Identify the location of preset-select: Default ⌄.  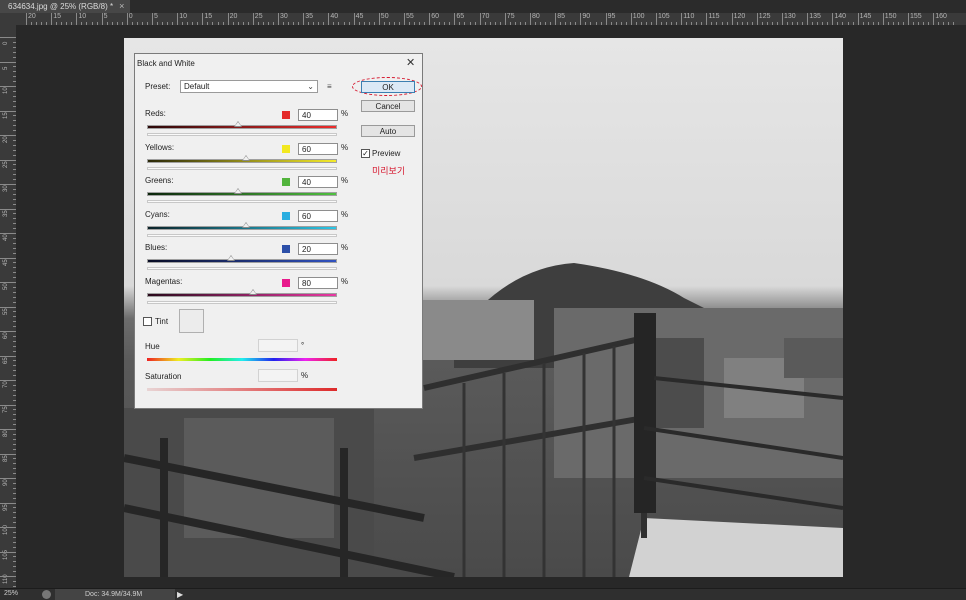
(249, 86).